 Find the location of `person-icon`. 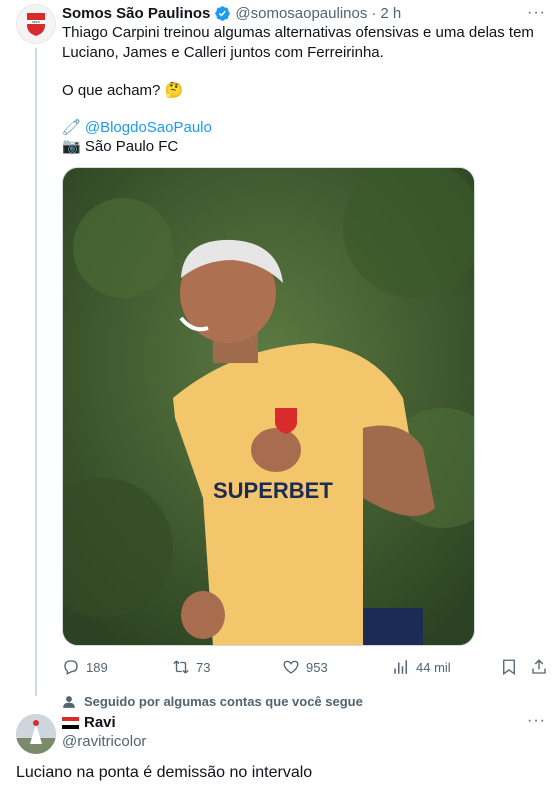

person-icon is located at coordinates (69, 701).